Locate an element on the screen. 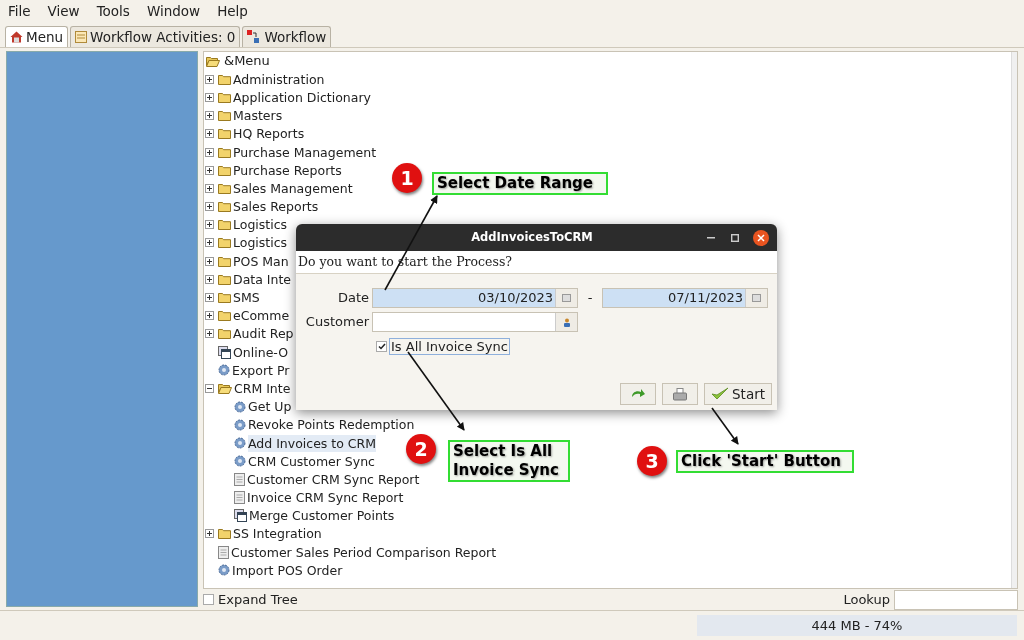 The width and height of the screenshot is (1024, 640). tree-item: HQ Reports is located at coordinates (269, 134).